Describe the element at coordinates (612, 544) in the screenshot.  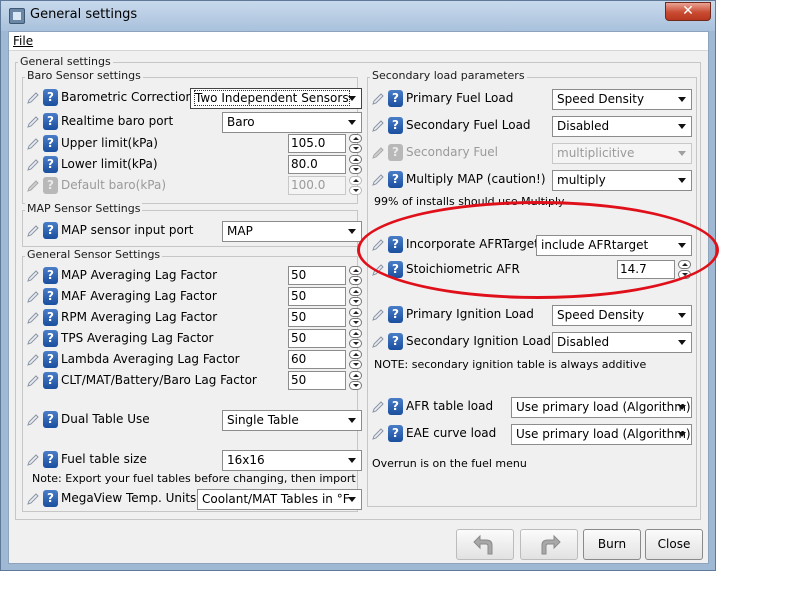
I see `burn-button: Burn` at that location.